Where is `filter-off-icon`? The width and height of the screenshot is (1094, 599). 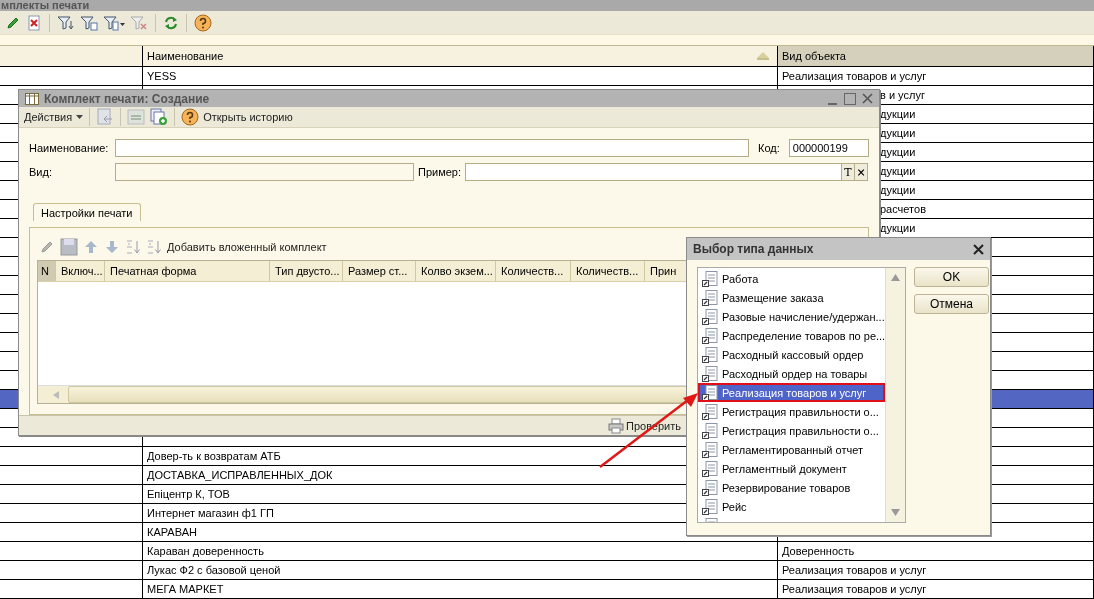 filter-off-icon is located at coordinates (139, 22).